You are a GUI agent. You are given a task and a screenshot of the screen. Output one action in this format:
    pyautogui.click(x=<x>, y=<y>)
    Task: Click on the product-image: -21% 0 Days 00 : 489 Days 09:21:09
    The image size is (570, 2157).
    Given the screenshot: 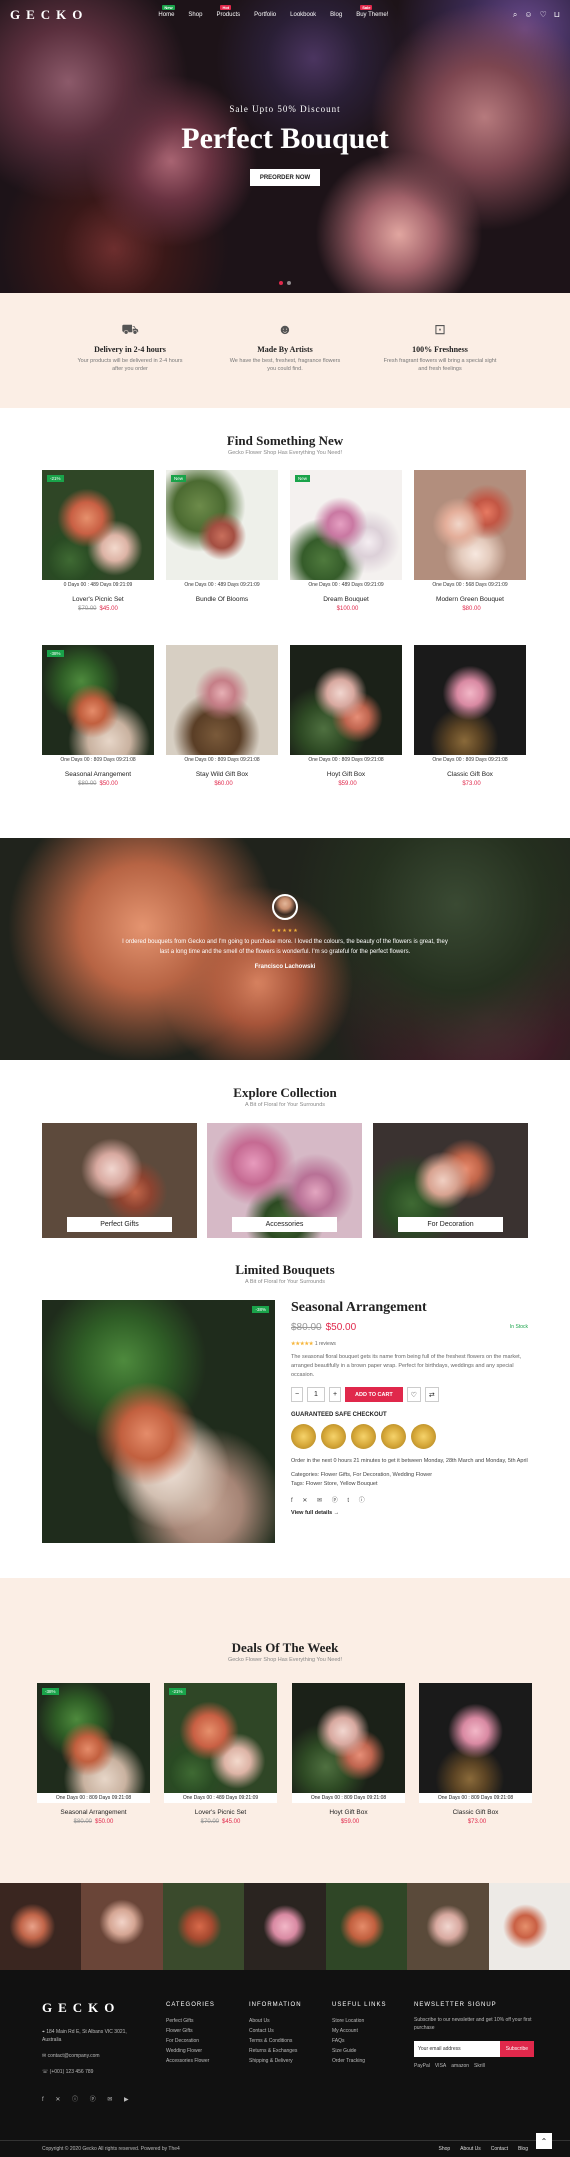 What is the action you would take?
    pyautogui.click(x=98, y=530)
    